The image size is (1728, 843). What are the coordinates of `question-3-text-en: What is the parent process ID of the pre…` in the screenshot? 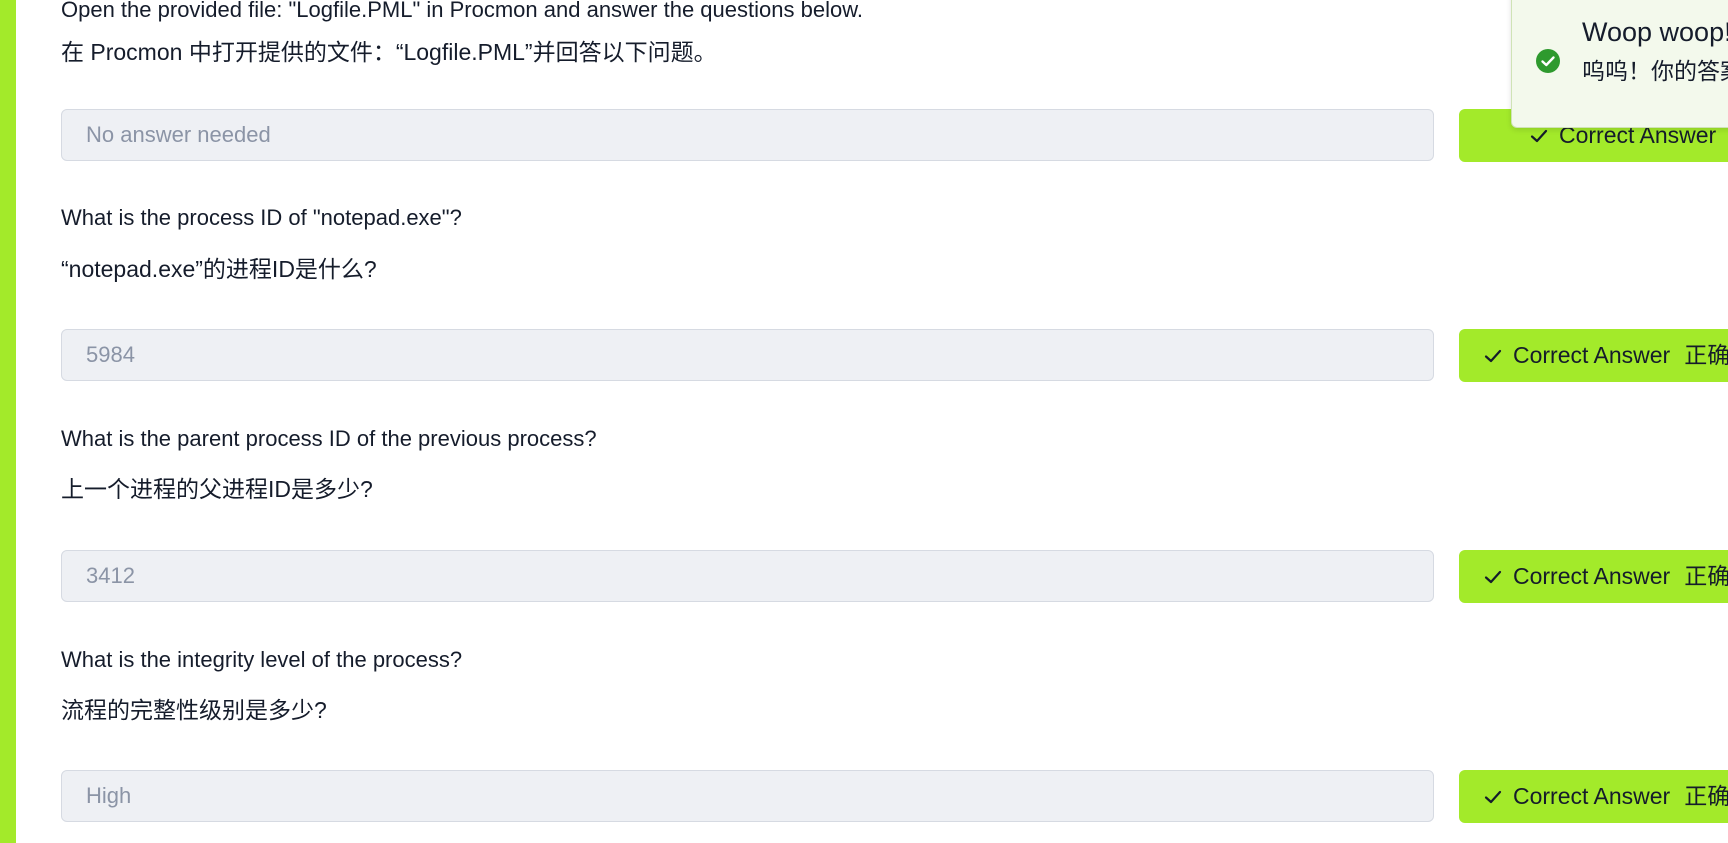 It's located at (329, 438).